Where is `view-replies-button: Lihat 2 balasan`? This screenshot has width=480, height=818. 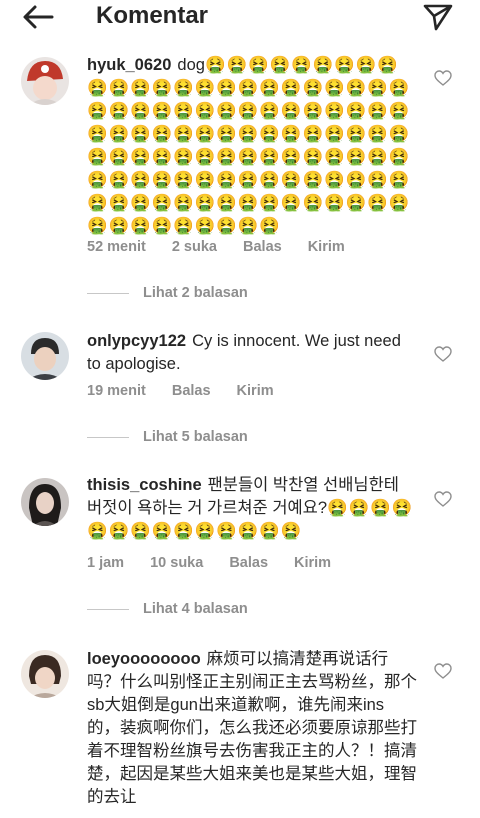
view-replies-button: Lihat 2 balasan is located at coordinates (167, 295).